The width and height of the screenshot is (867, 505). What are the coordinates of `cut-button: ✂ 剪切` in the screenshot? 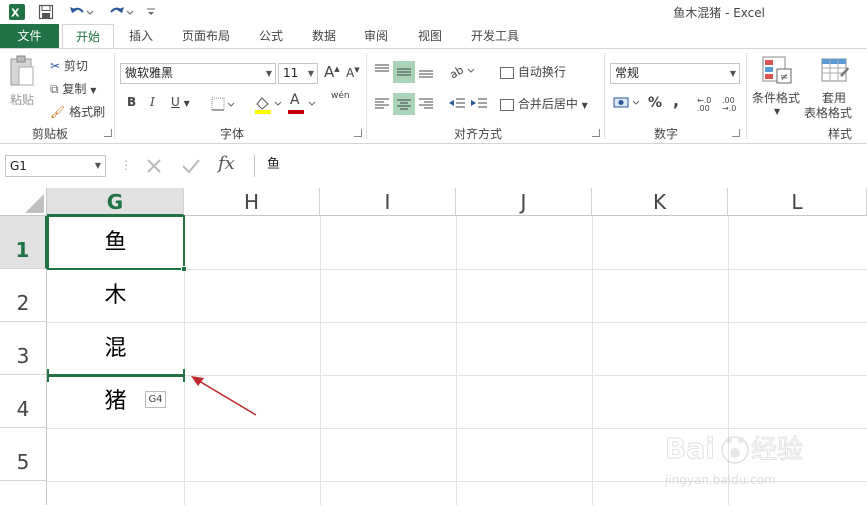 It's located at (69, 65).